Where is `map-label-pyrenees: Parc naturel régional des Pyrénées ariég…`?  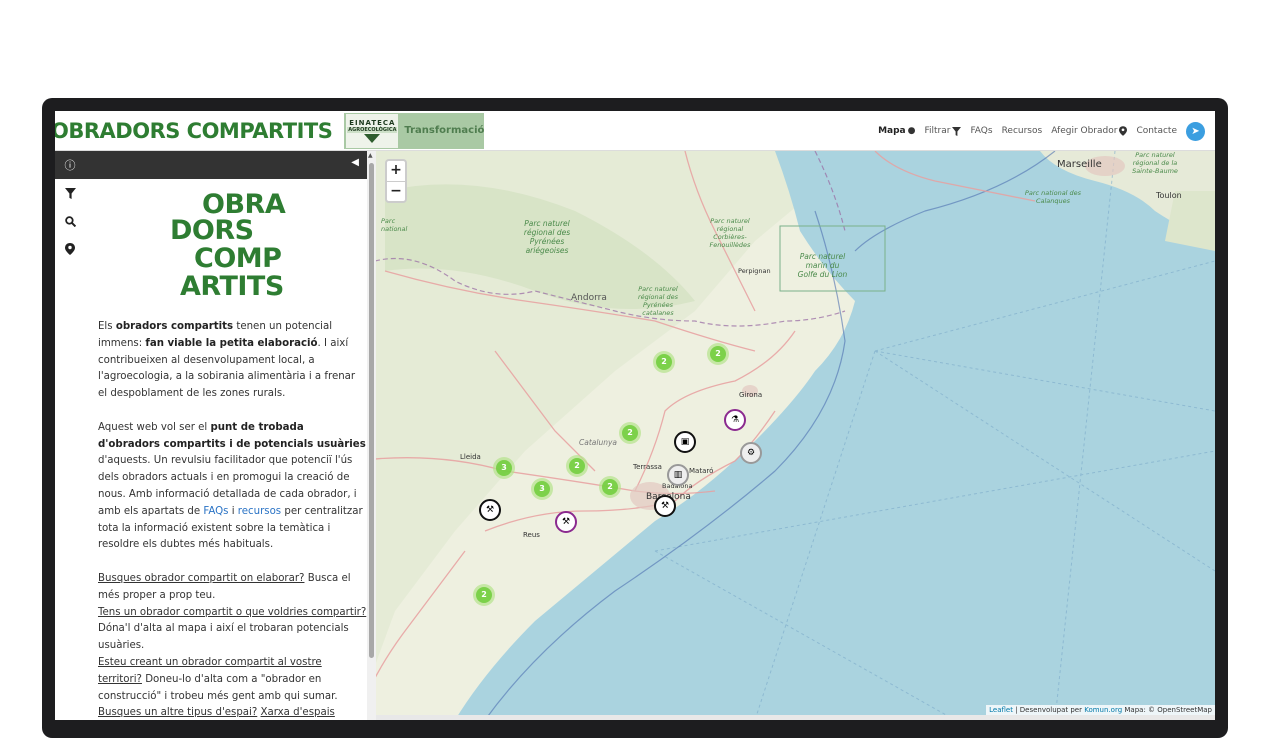
map-label-pyrenees: Parc naturel régional des Pyrénées ariég… is located at coordinates (547, 237).